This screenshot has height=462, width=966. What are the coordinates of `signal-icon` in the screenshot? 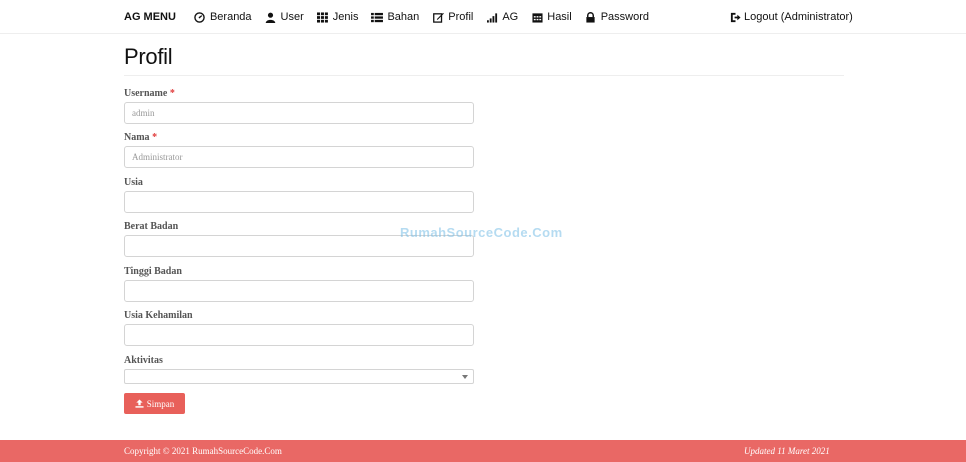 It's located at (492, 17).